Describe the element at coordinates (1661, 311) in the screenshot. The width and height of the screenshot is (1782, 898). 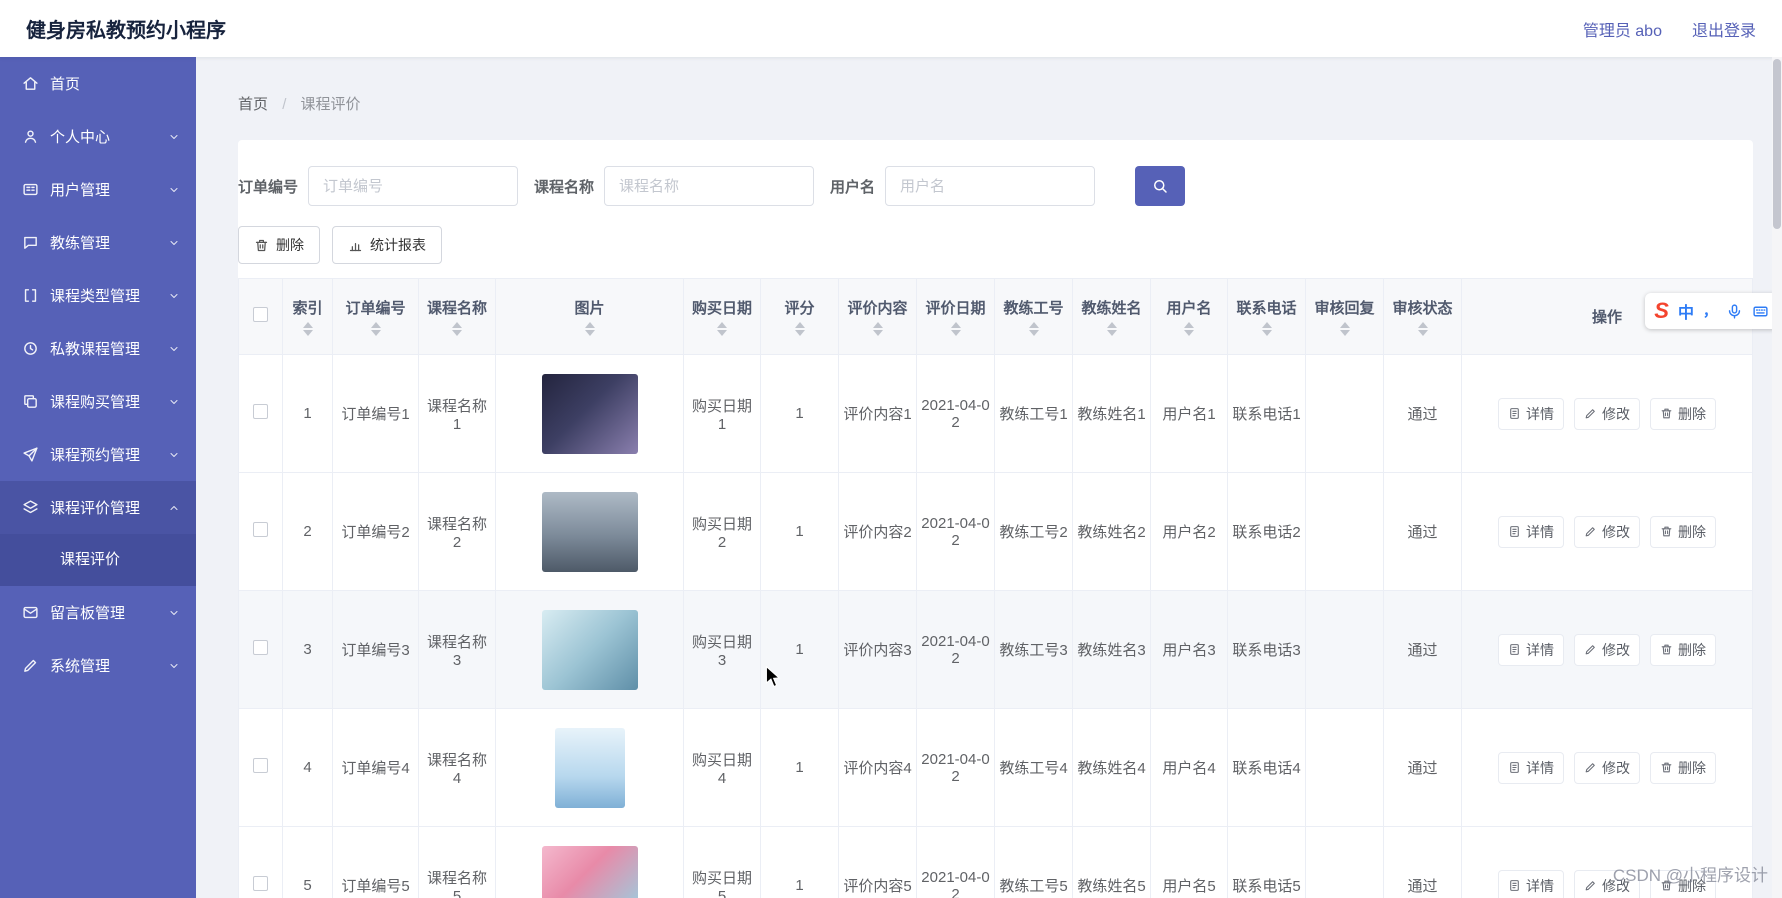
I see `sogou-logo-icon: S` at that location.